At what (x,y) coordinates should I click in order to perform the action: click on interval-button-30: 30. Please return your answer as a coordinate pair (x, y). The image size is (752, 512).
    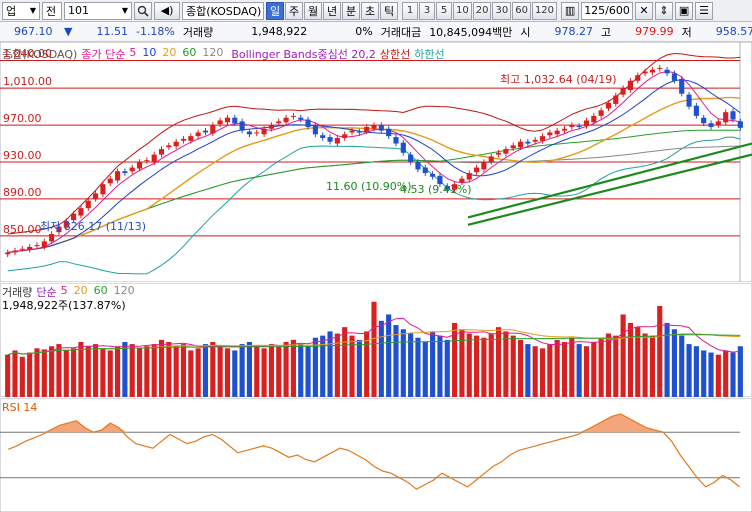
    Looking at the image, I should click on (502, 10).